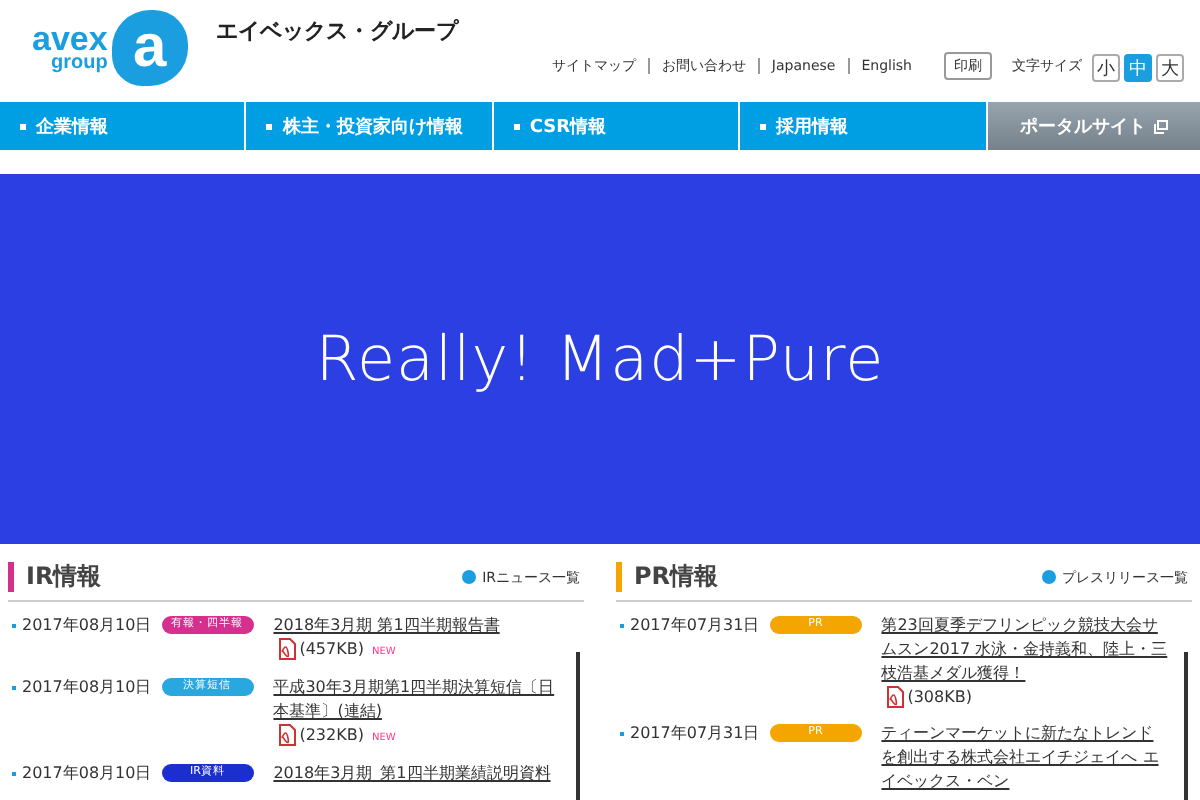 Image resolution: width=1200 pixels, height=800 pixels. What do you see at coordinates (331, 649) in the screenshot?
I see `file-size: (457KB)` at bounding box center [331, 649].